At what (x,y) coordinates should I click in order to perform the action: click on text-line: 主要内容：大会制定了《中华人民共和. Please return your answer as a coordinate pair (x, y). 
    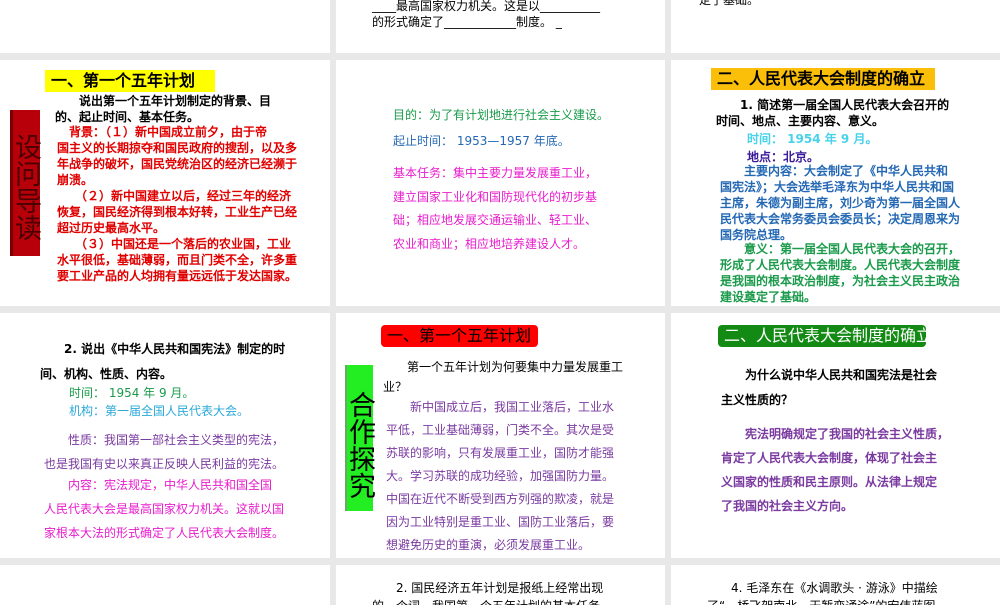
    Looking at the image, I should click on (834, 171).